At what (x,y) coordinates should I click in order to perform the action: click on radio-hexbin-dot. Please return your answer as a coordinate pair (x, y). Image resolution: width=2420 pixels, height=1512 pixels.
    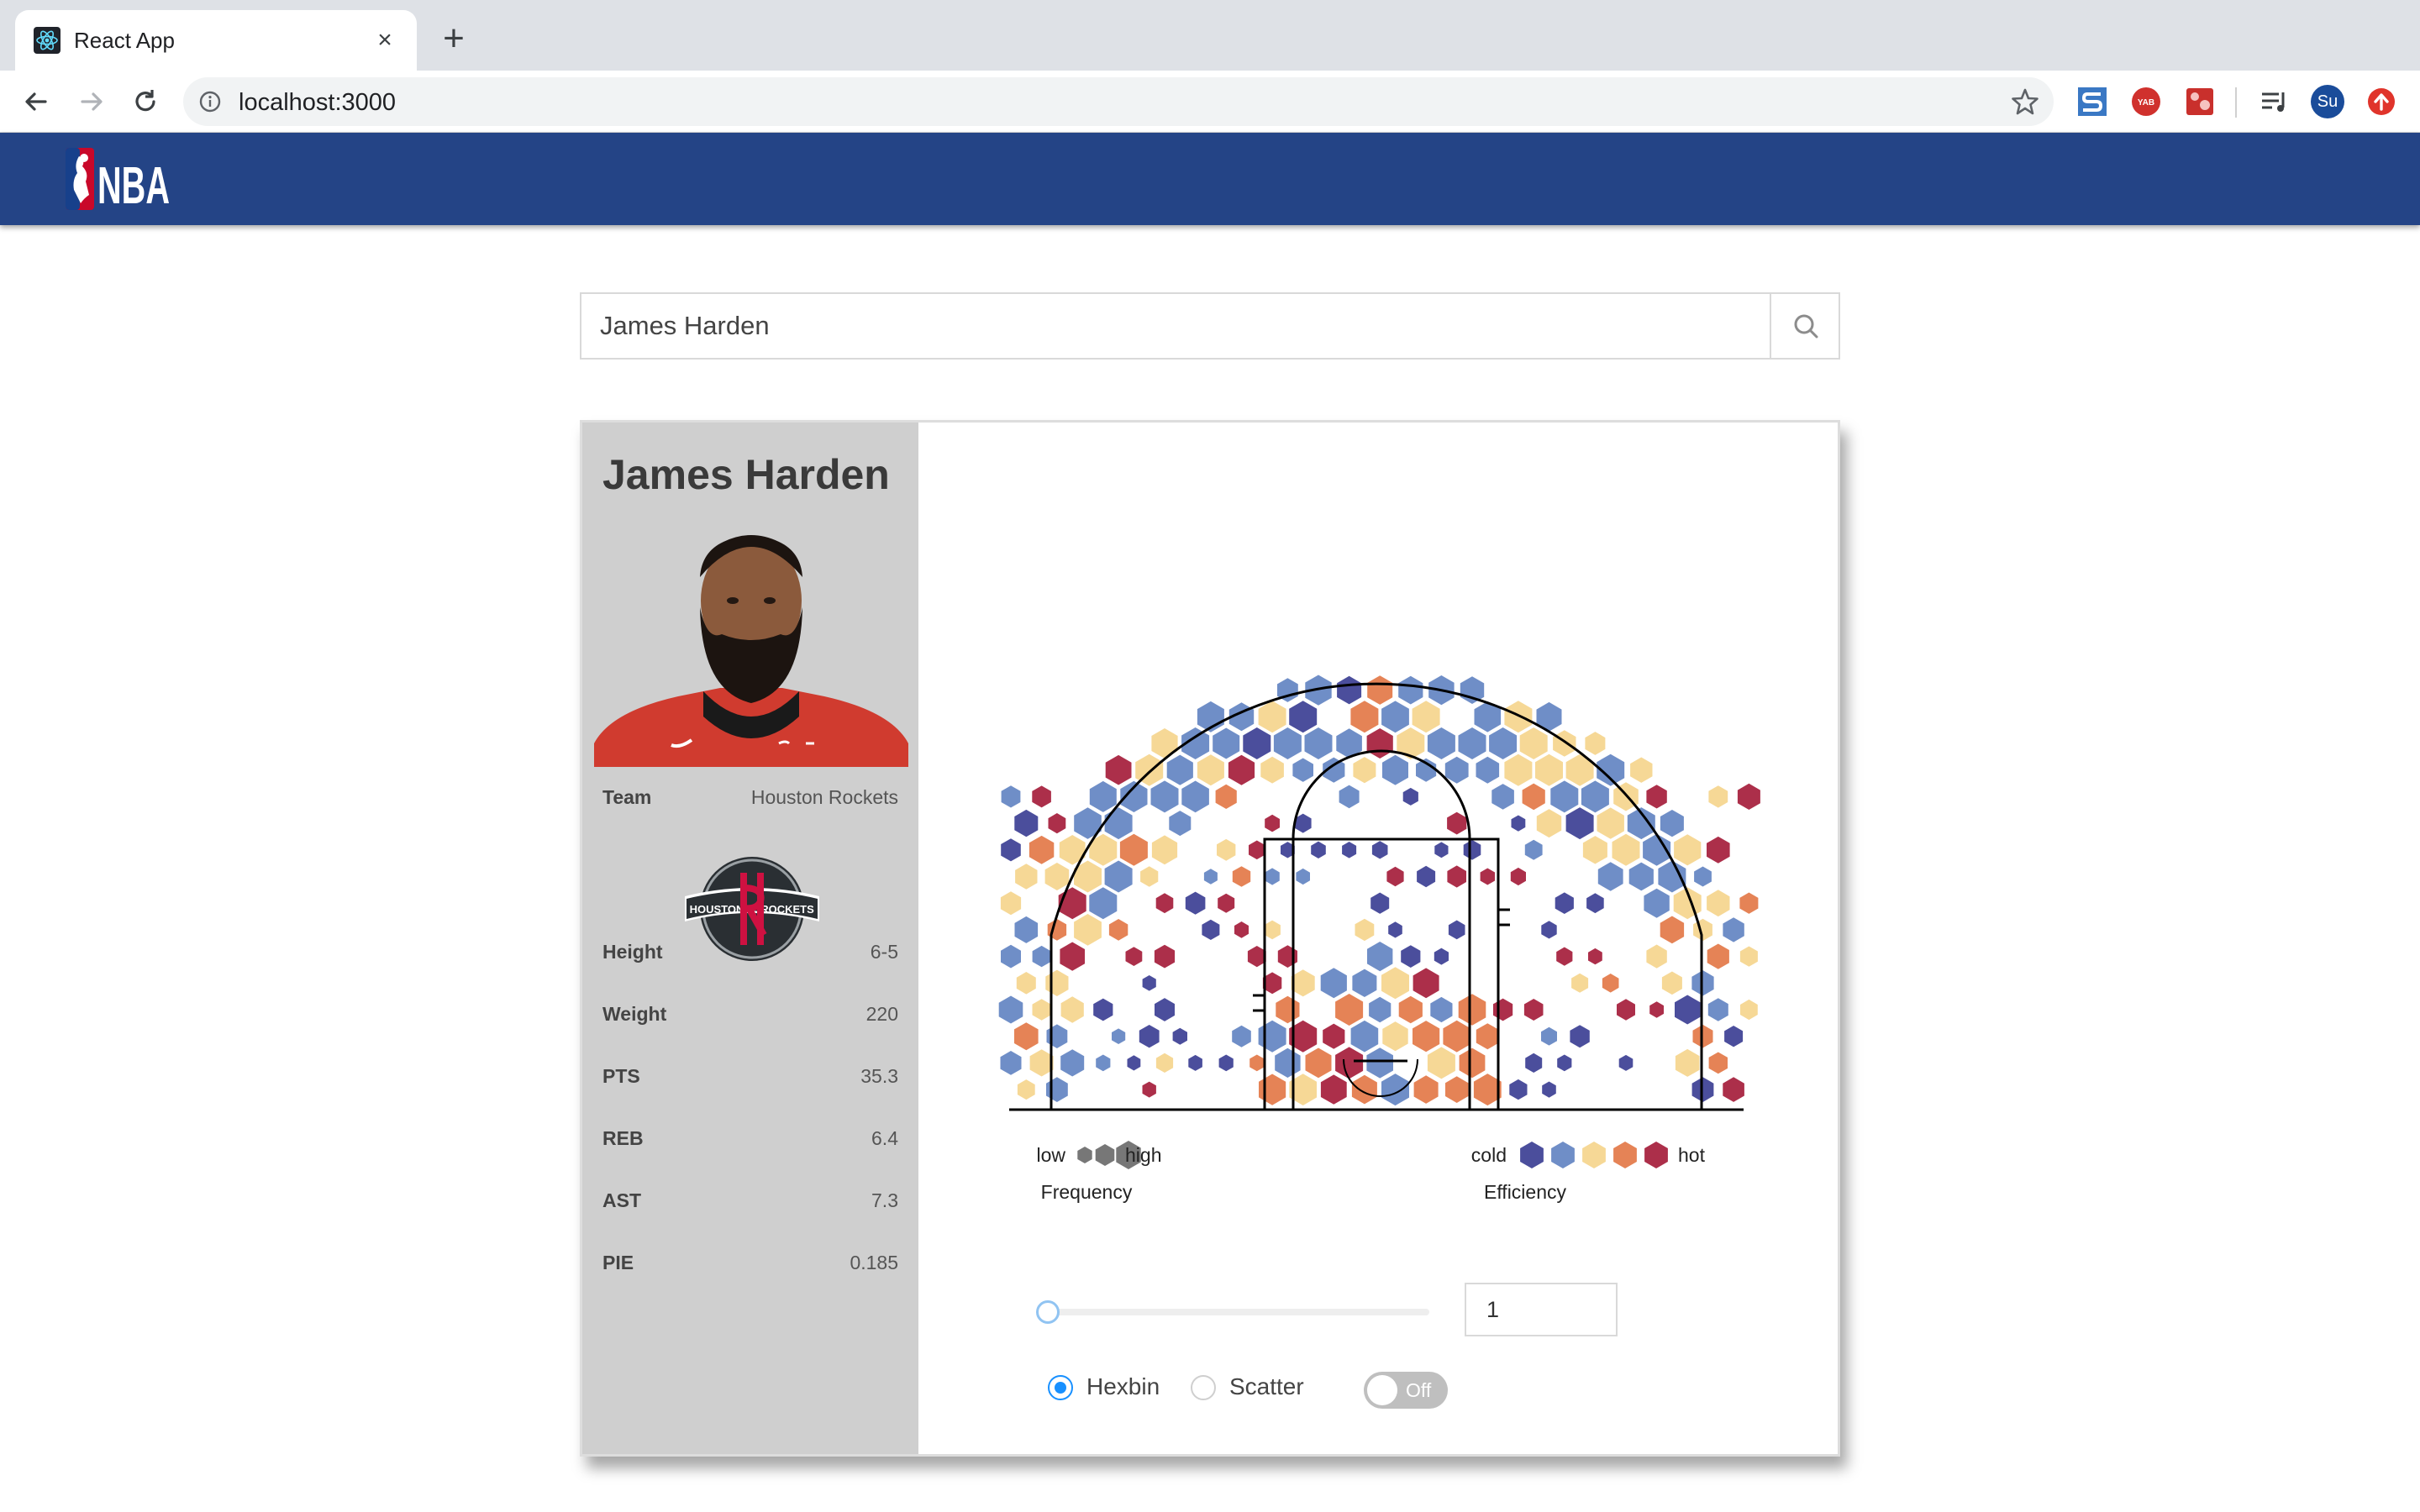
    Looking at the image, I should click on (1060, 1387).